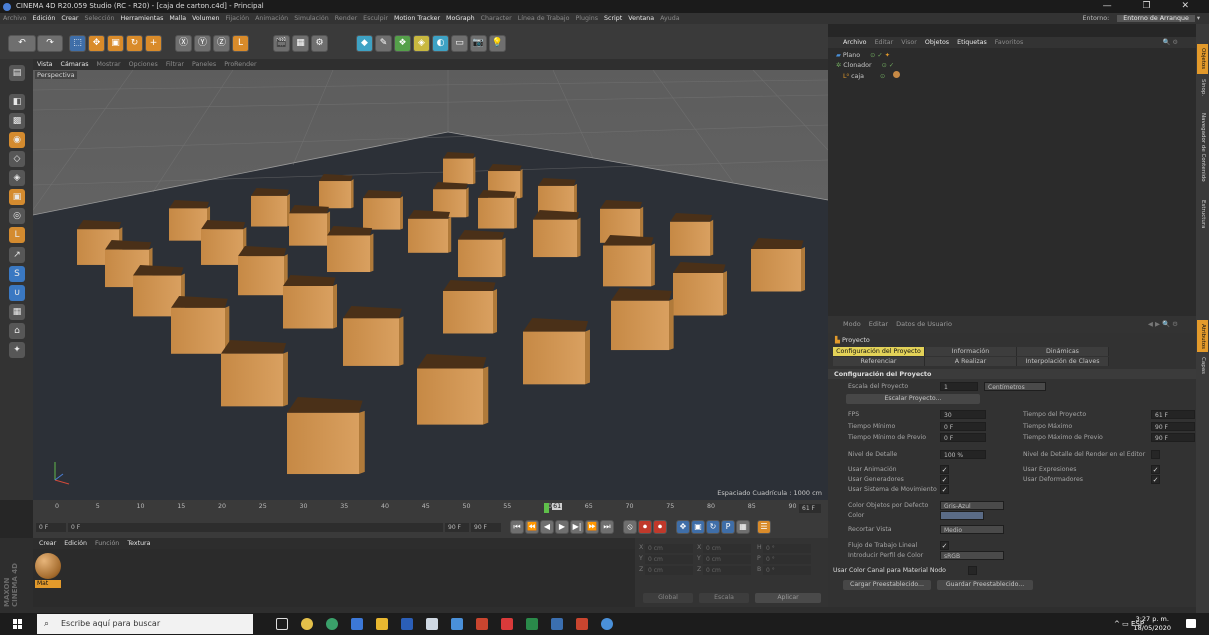 Image resolution: width=1209 pixels, height=635 pixels. Describe the element at coordinates (17, 235) in the screenshot. I see `axis-icon: L` at that location.